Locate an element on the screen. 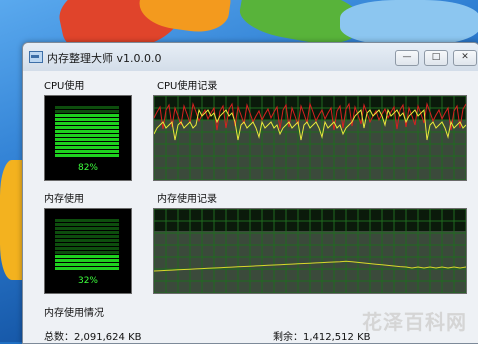  cpu-history-label: CPU使用记录 is located at coordinates (187, 86).